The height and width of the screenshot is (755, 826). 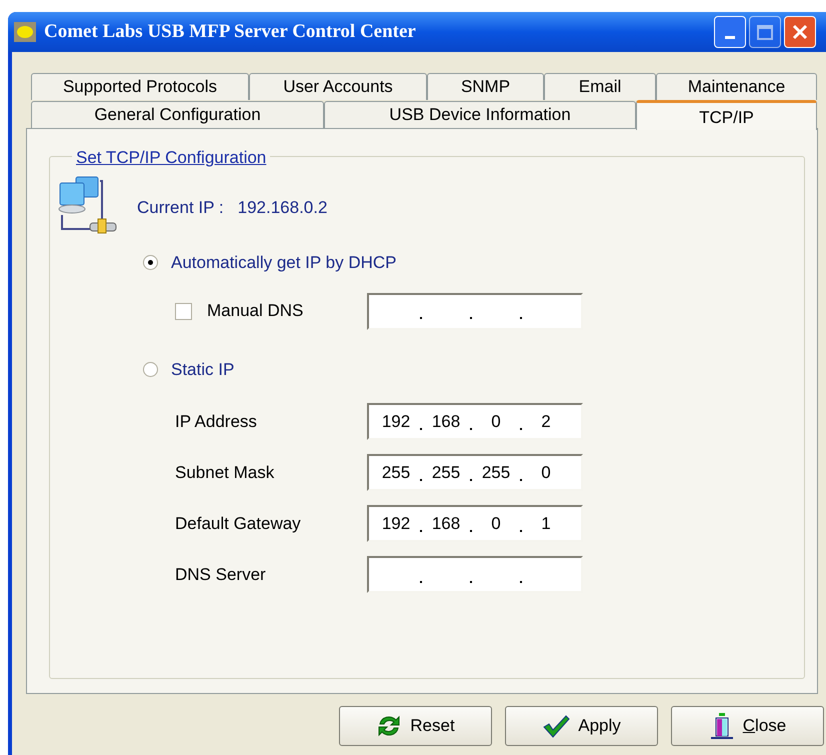 I want to click on tab: TCP/IP, so click(x=726, y=115).